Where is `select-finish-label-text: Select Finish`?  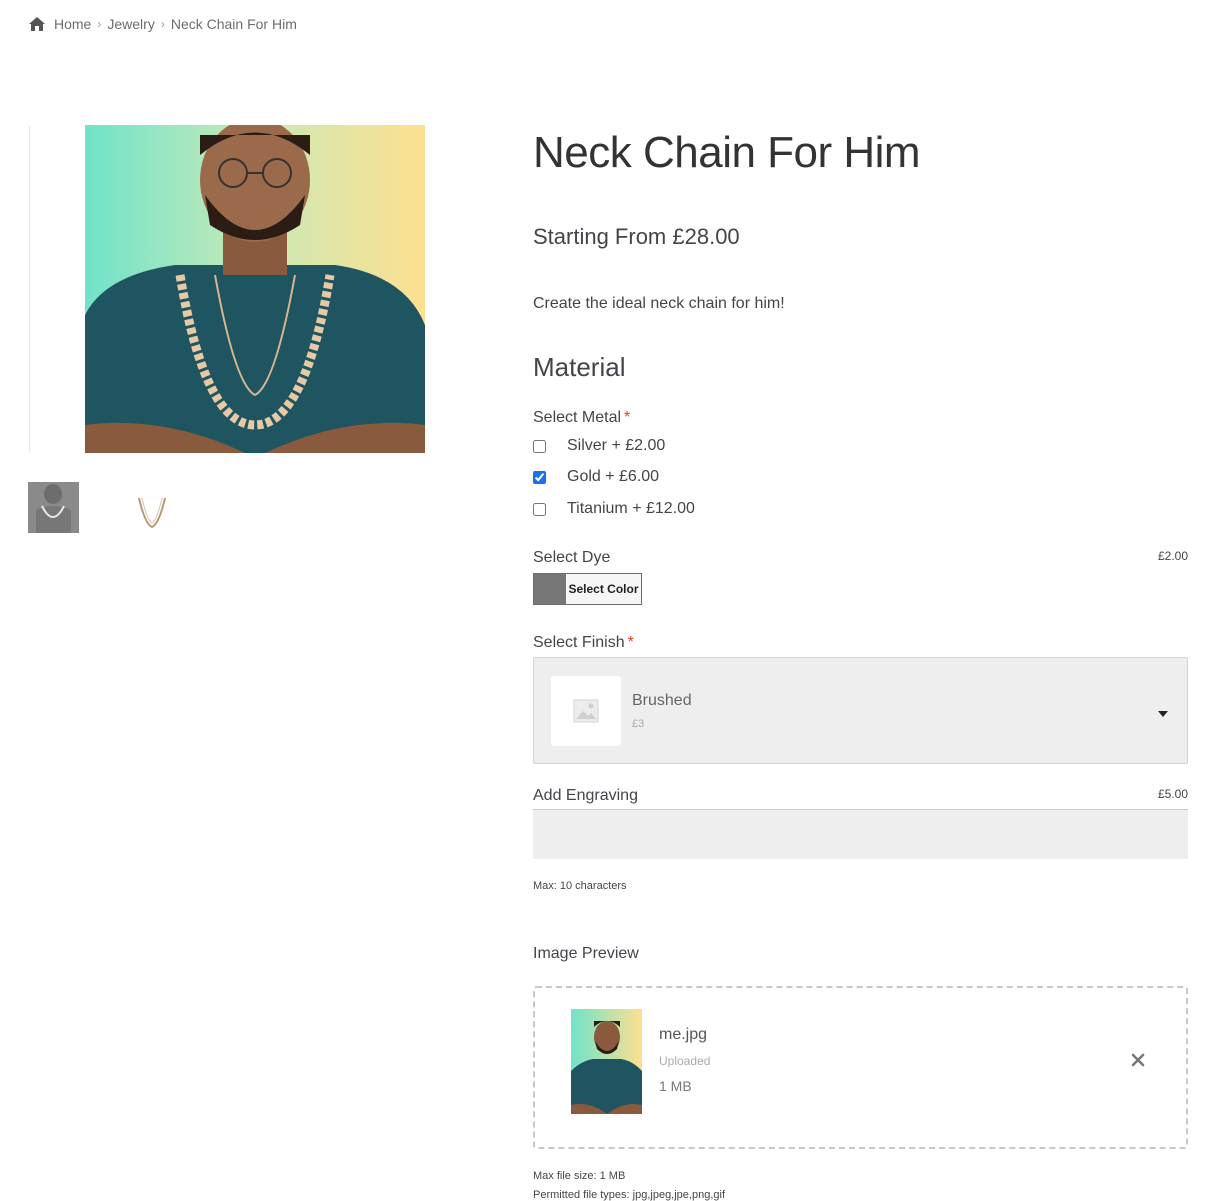
select-finish-label-text: Select Finish is located at coordinates (579, 642).